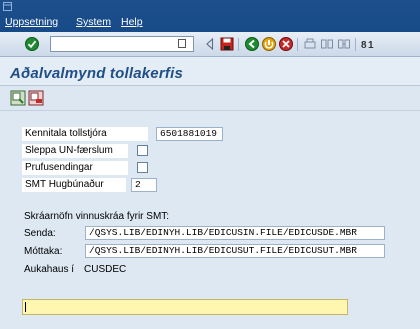  I want to click on delete-icon, so click(36, 98).